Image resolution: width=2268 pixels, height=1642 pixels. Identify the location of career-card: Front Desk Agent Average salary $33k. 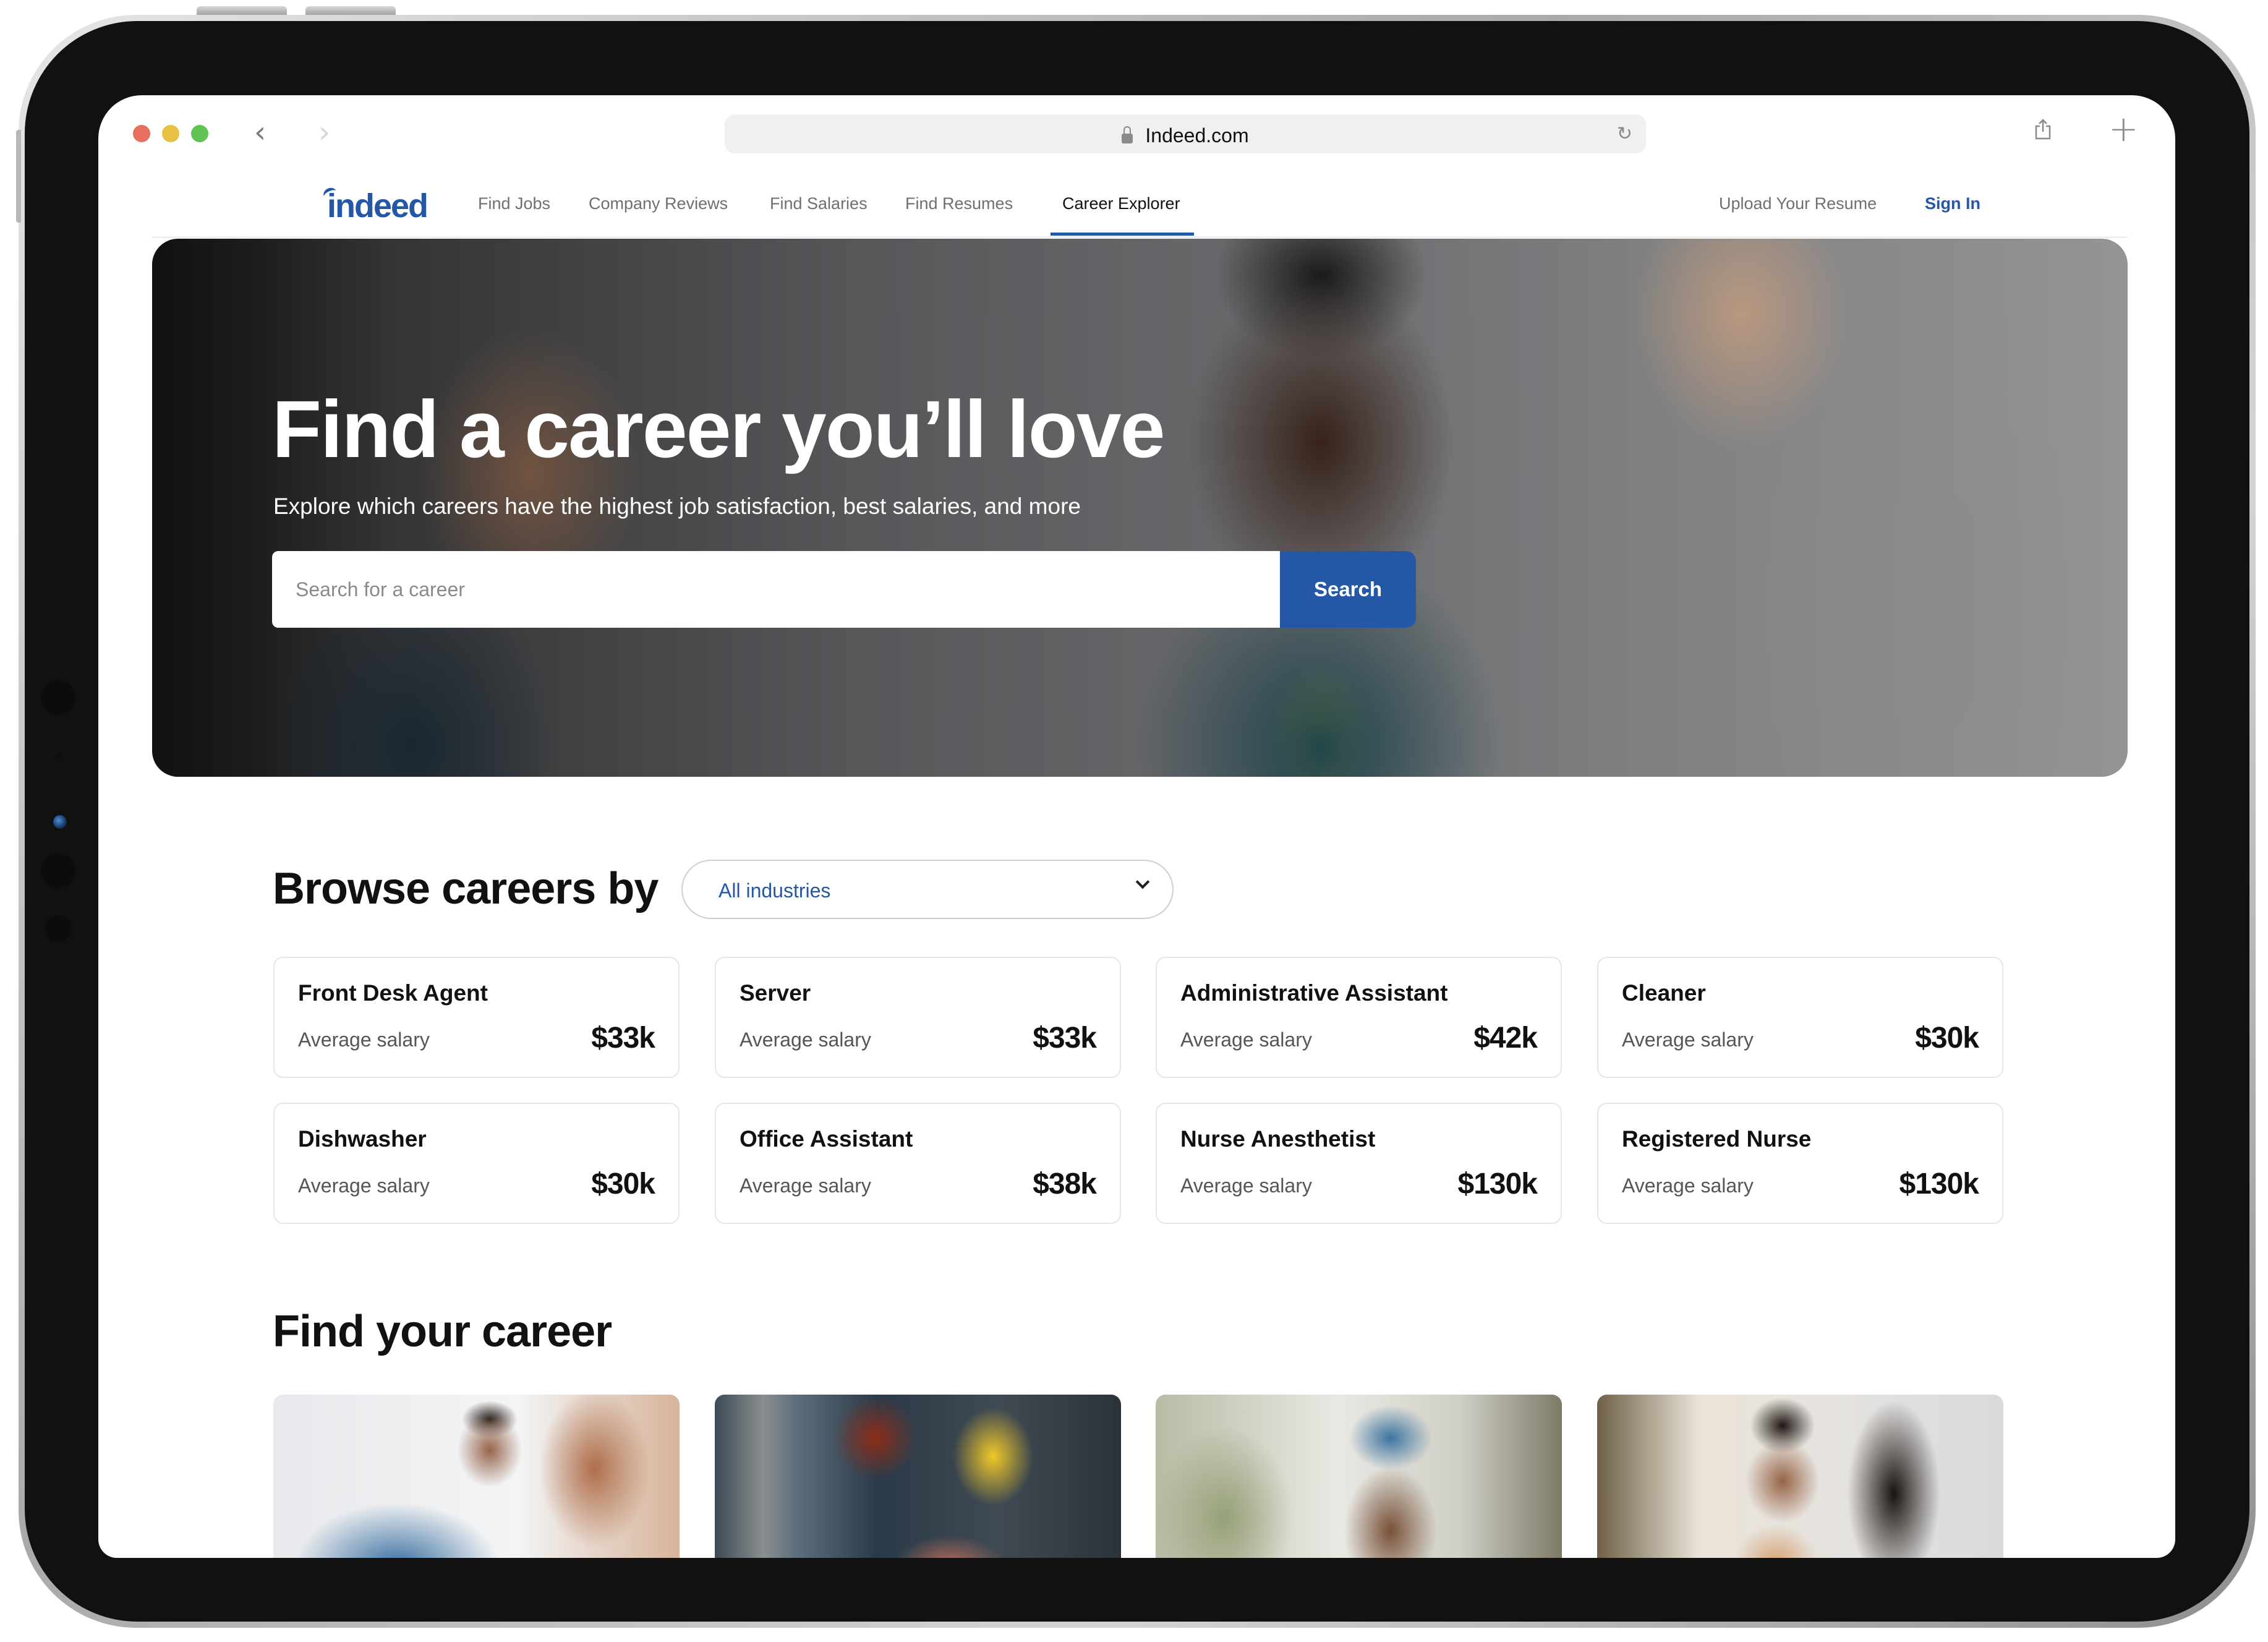
(476, 1017).